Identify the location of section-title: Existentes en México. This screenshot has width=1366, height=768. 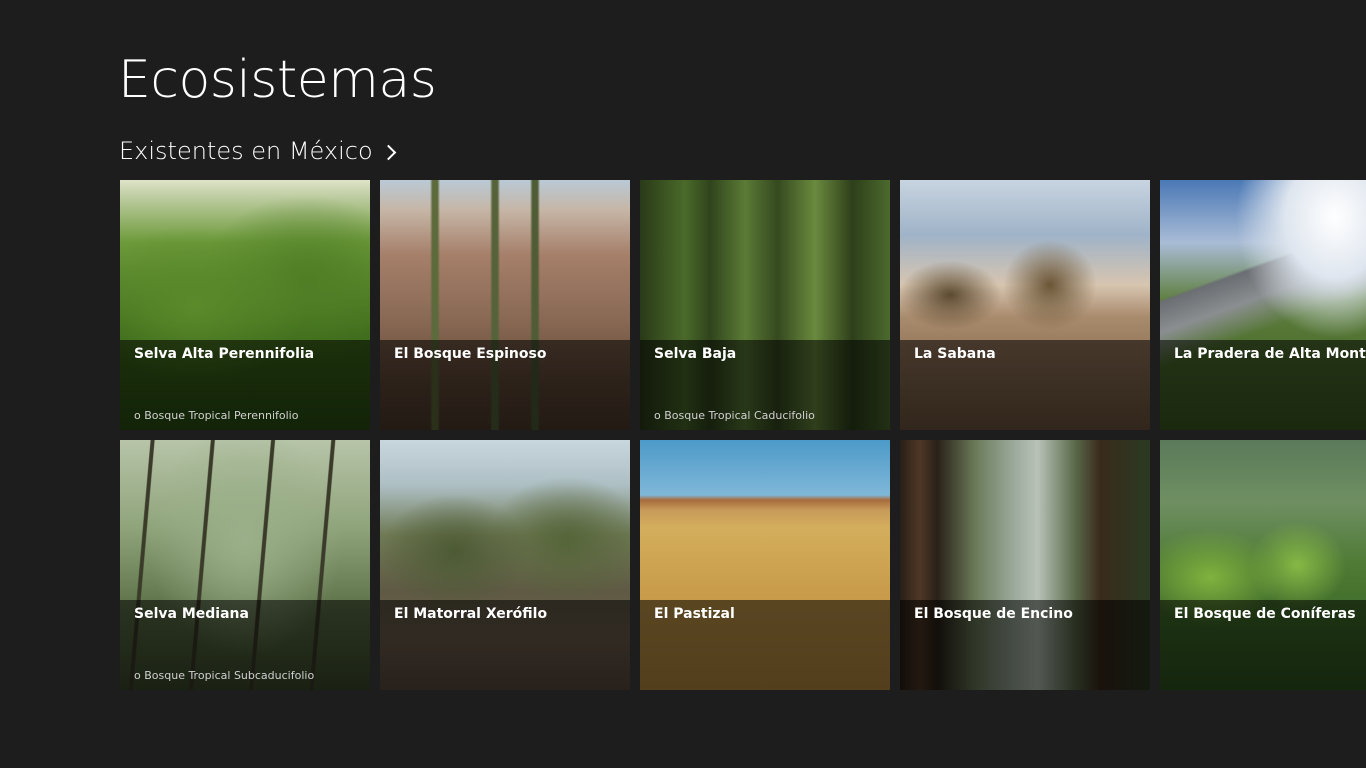
(246, 151).